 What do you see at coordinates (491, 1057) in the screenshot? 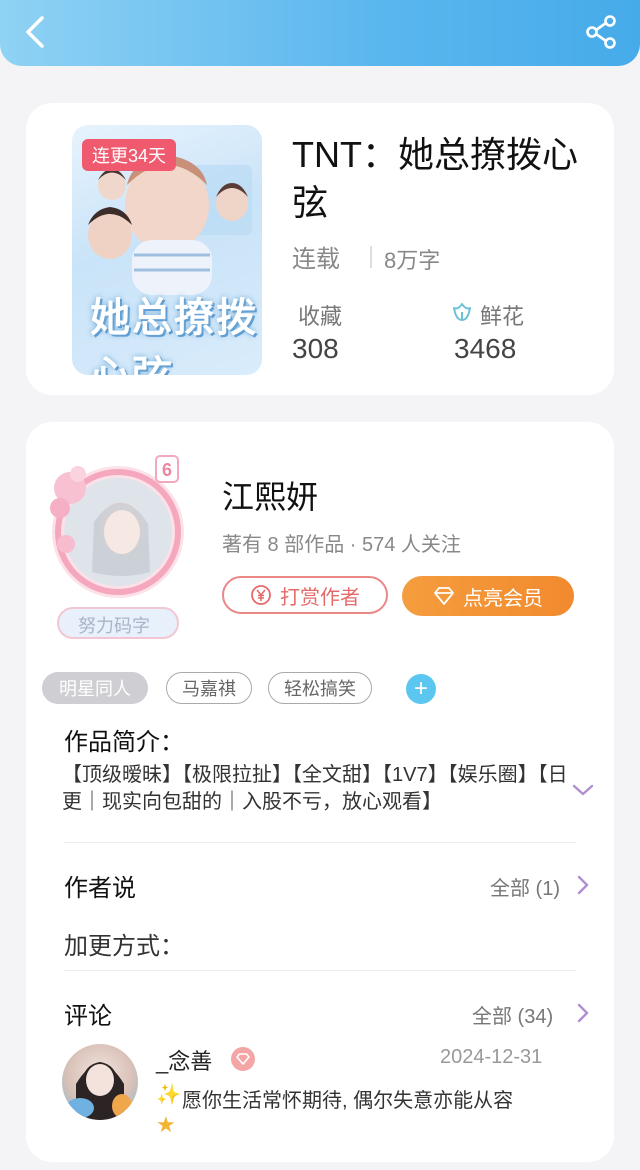
I see `comment-date: 2024-12-31` at bounding box center [491, 1057].